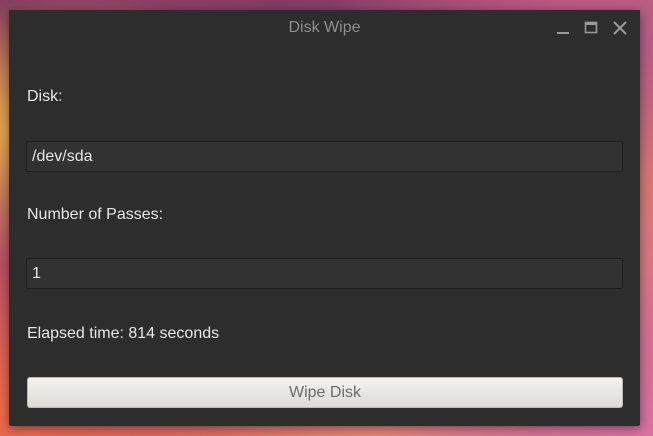 The height and width of the screenshot is (436, 653). I want to click on disk-input, so click(324, 156).